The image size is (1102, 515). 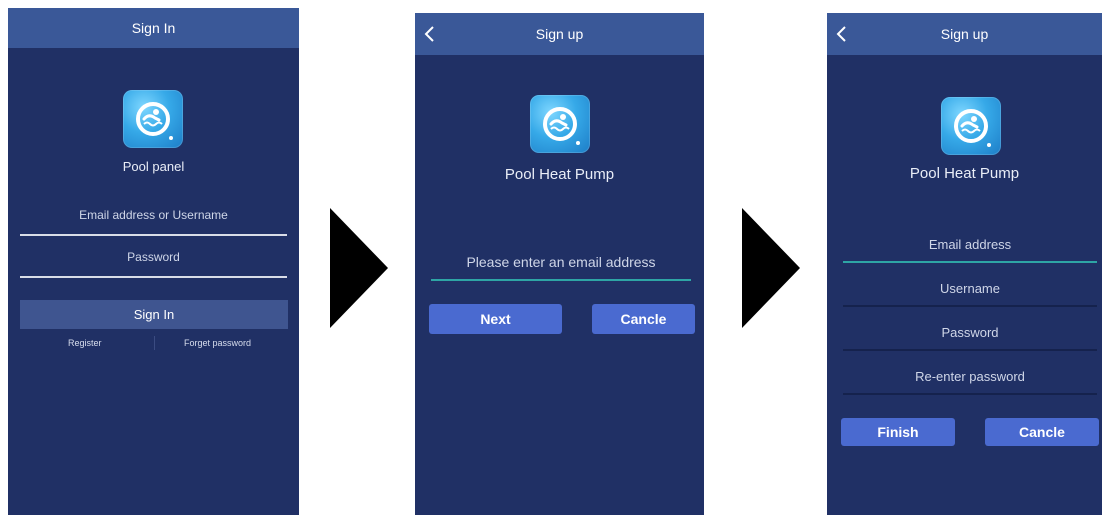 What do you see at coordinates (153, 166) in the screenshot?
I see `app-name: Pool panel` at bounding box center [153, 166].